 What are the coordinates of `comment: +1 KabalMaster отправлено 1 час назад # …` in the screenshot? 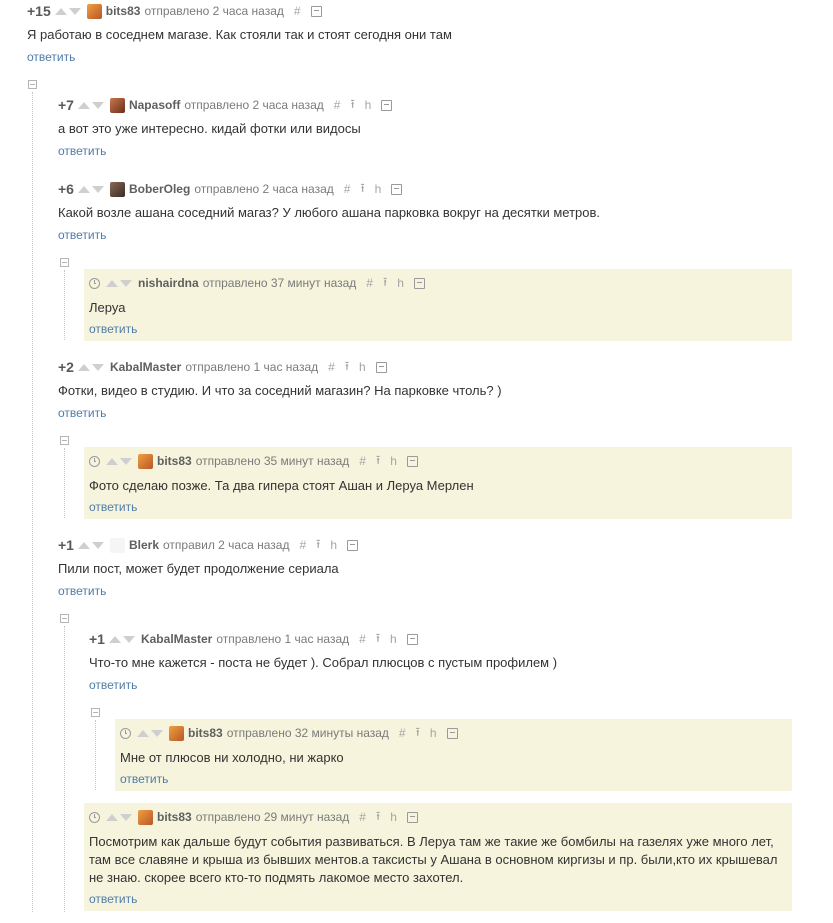 It's located at (444, 663).